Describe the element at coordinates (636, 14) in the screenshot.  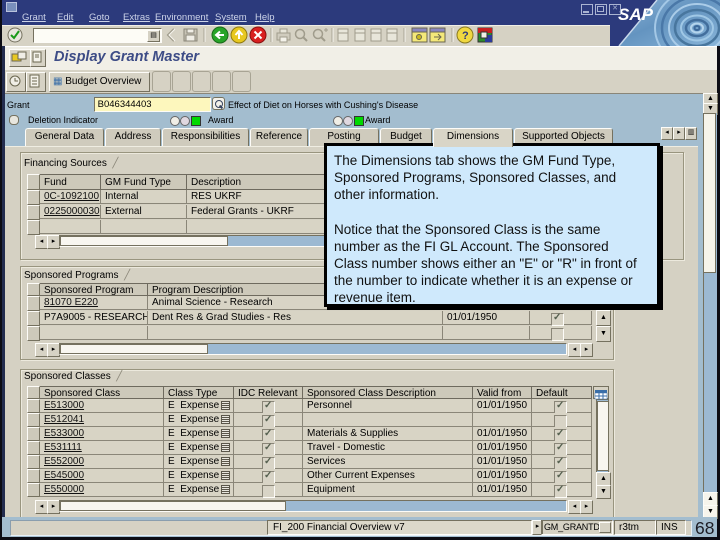
I see `svg-text: SAP` at that location.